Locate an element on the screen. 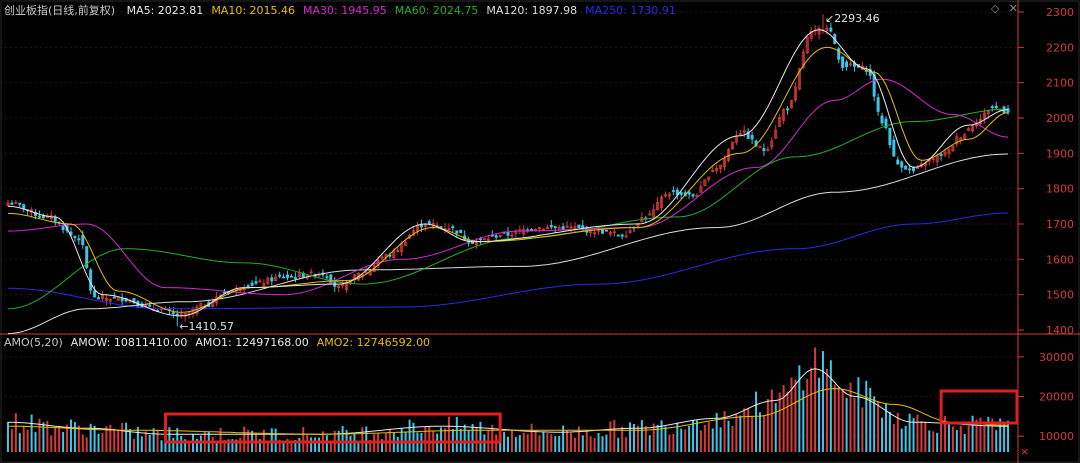  ma-legend-item: MA30: 1945.95 is located at coordinates (345, 10).